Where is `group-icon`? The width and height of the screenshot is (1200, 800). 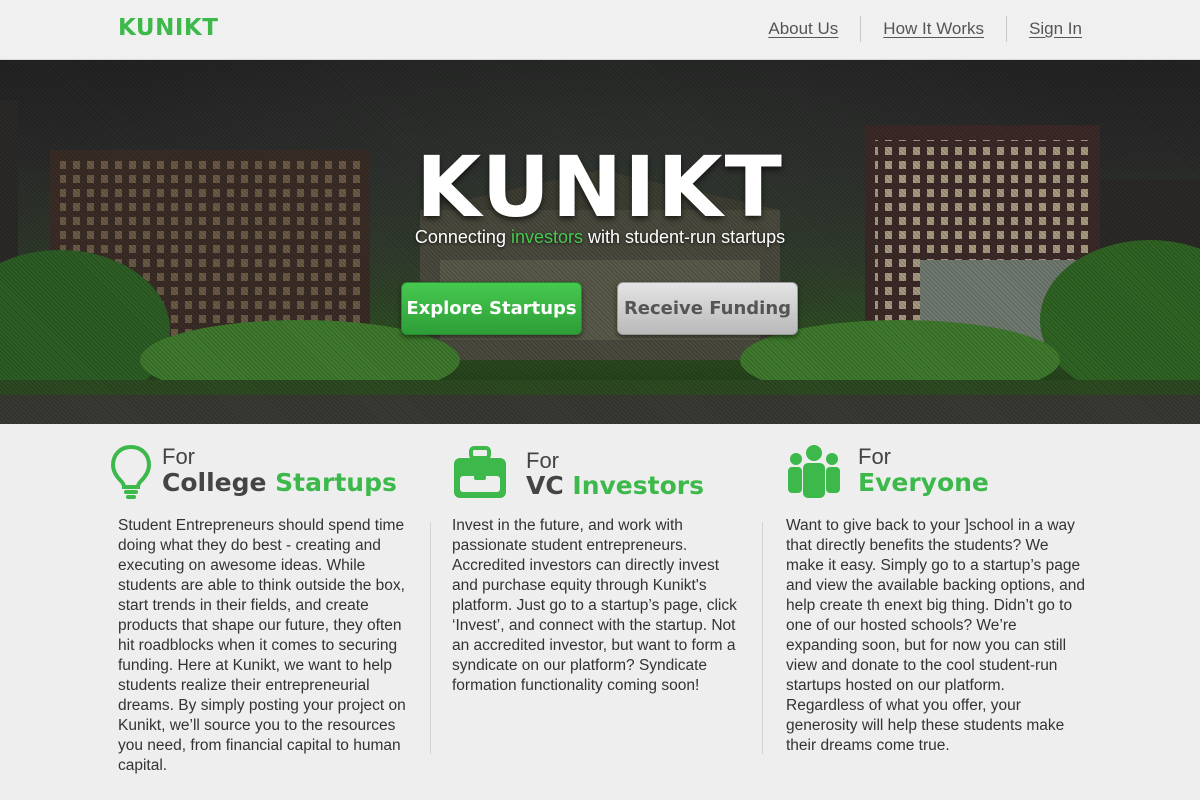 group-icon is located at coordinates (814, 471).